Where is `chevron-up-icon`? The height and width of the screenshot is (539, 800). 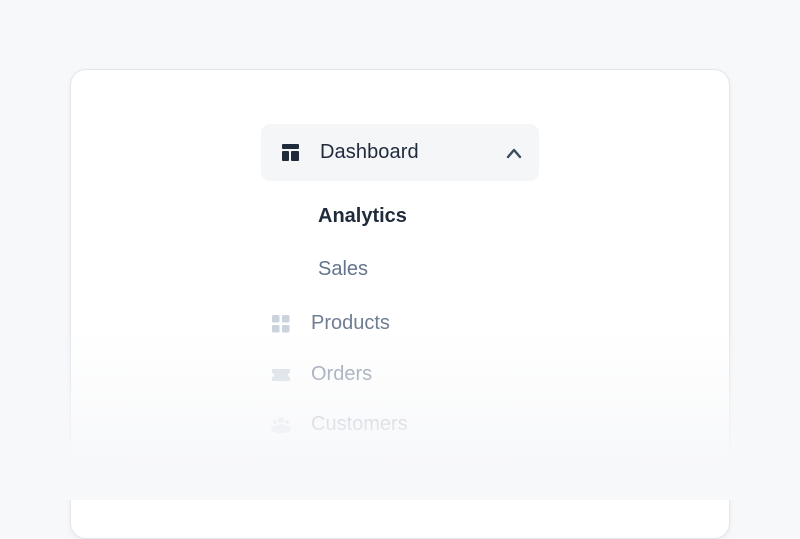 chevron-up-icon is located at coordinates (514, 153).